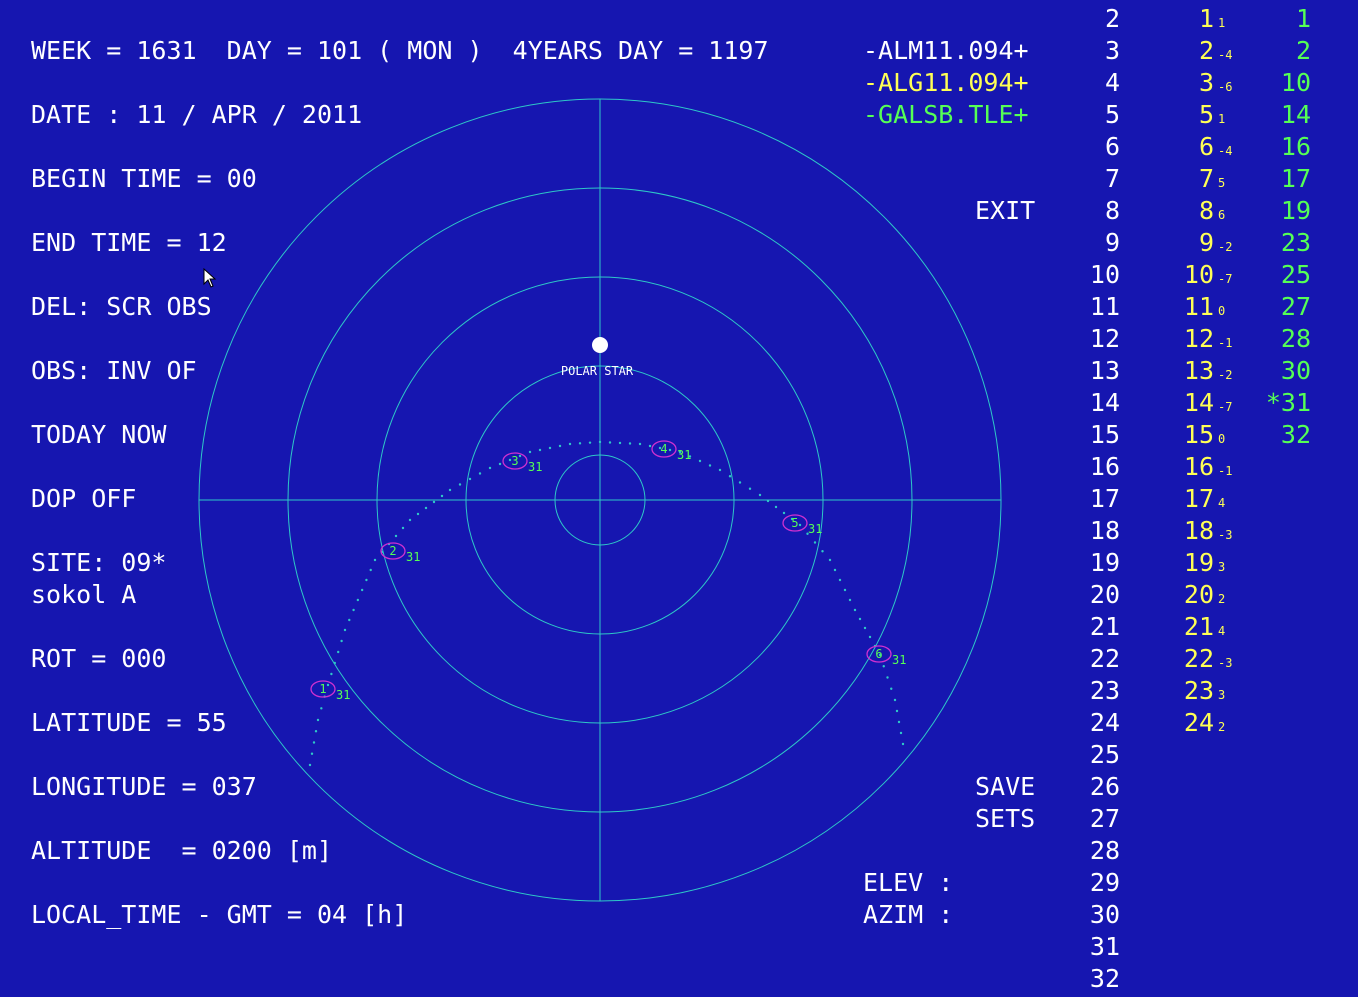  I want to click on satellite-number-green: 10, so click(1283, 83).